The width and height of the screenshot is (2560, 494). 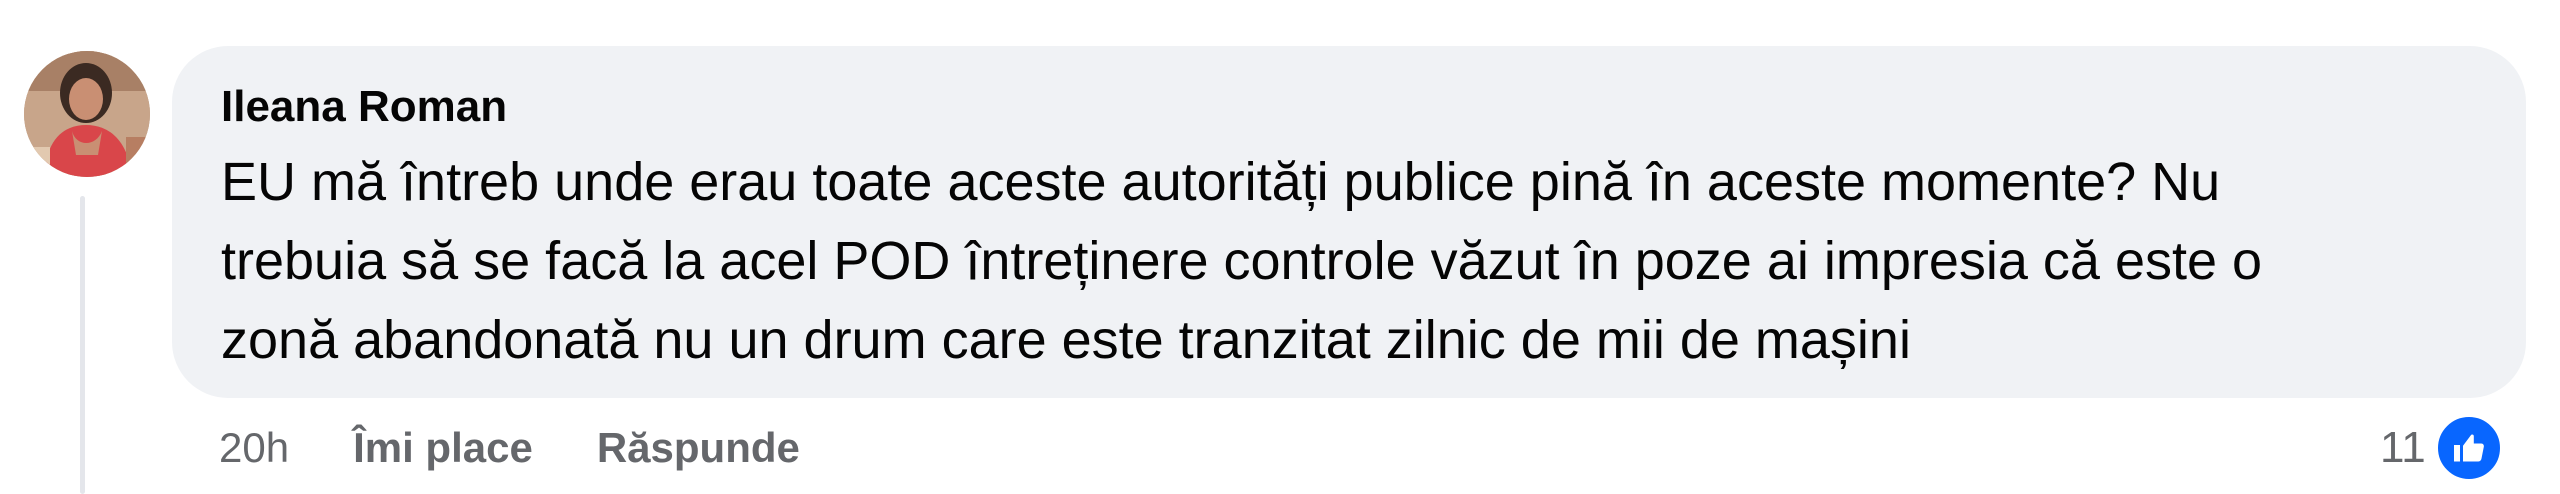 What do you see at coordinates (698, 448) in the screenshot?
I see `reply-button: Răspunde` at bounding box center [698, 448].